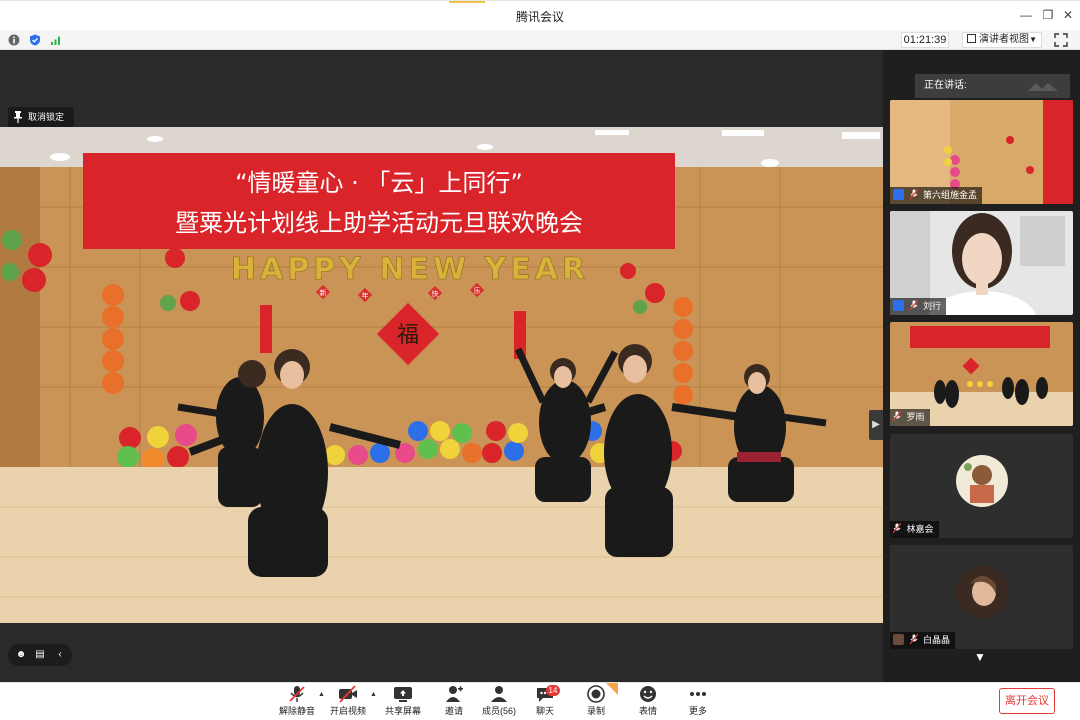 Image resolution: width=1080 pixels, height=720 pixels. I want to click on participant-name-tag: 第六组施金孟, so click(936, 195).